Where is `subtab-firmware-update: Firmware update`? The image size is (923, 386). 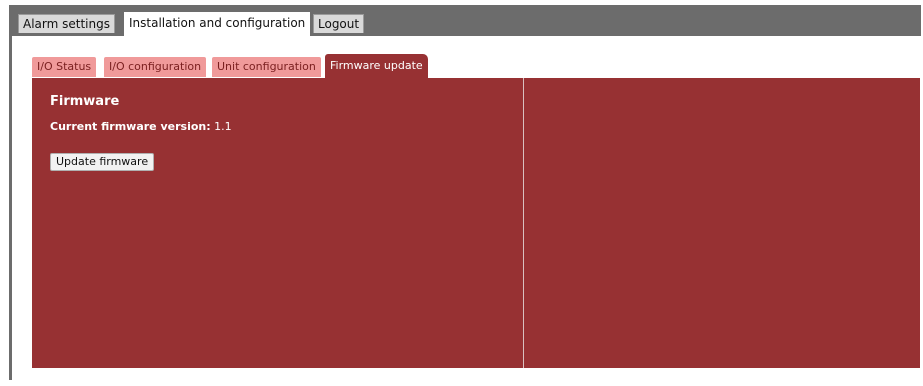
subtab-firmware-update: Firmware update is located at coordinates (376, 67).